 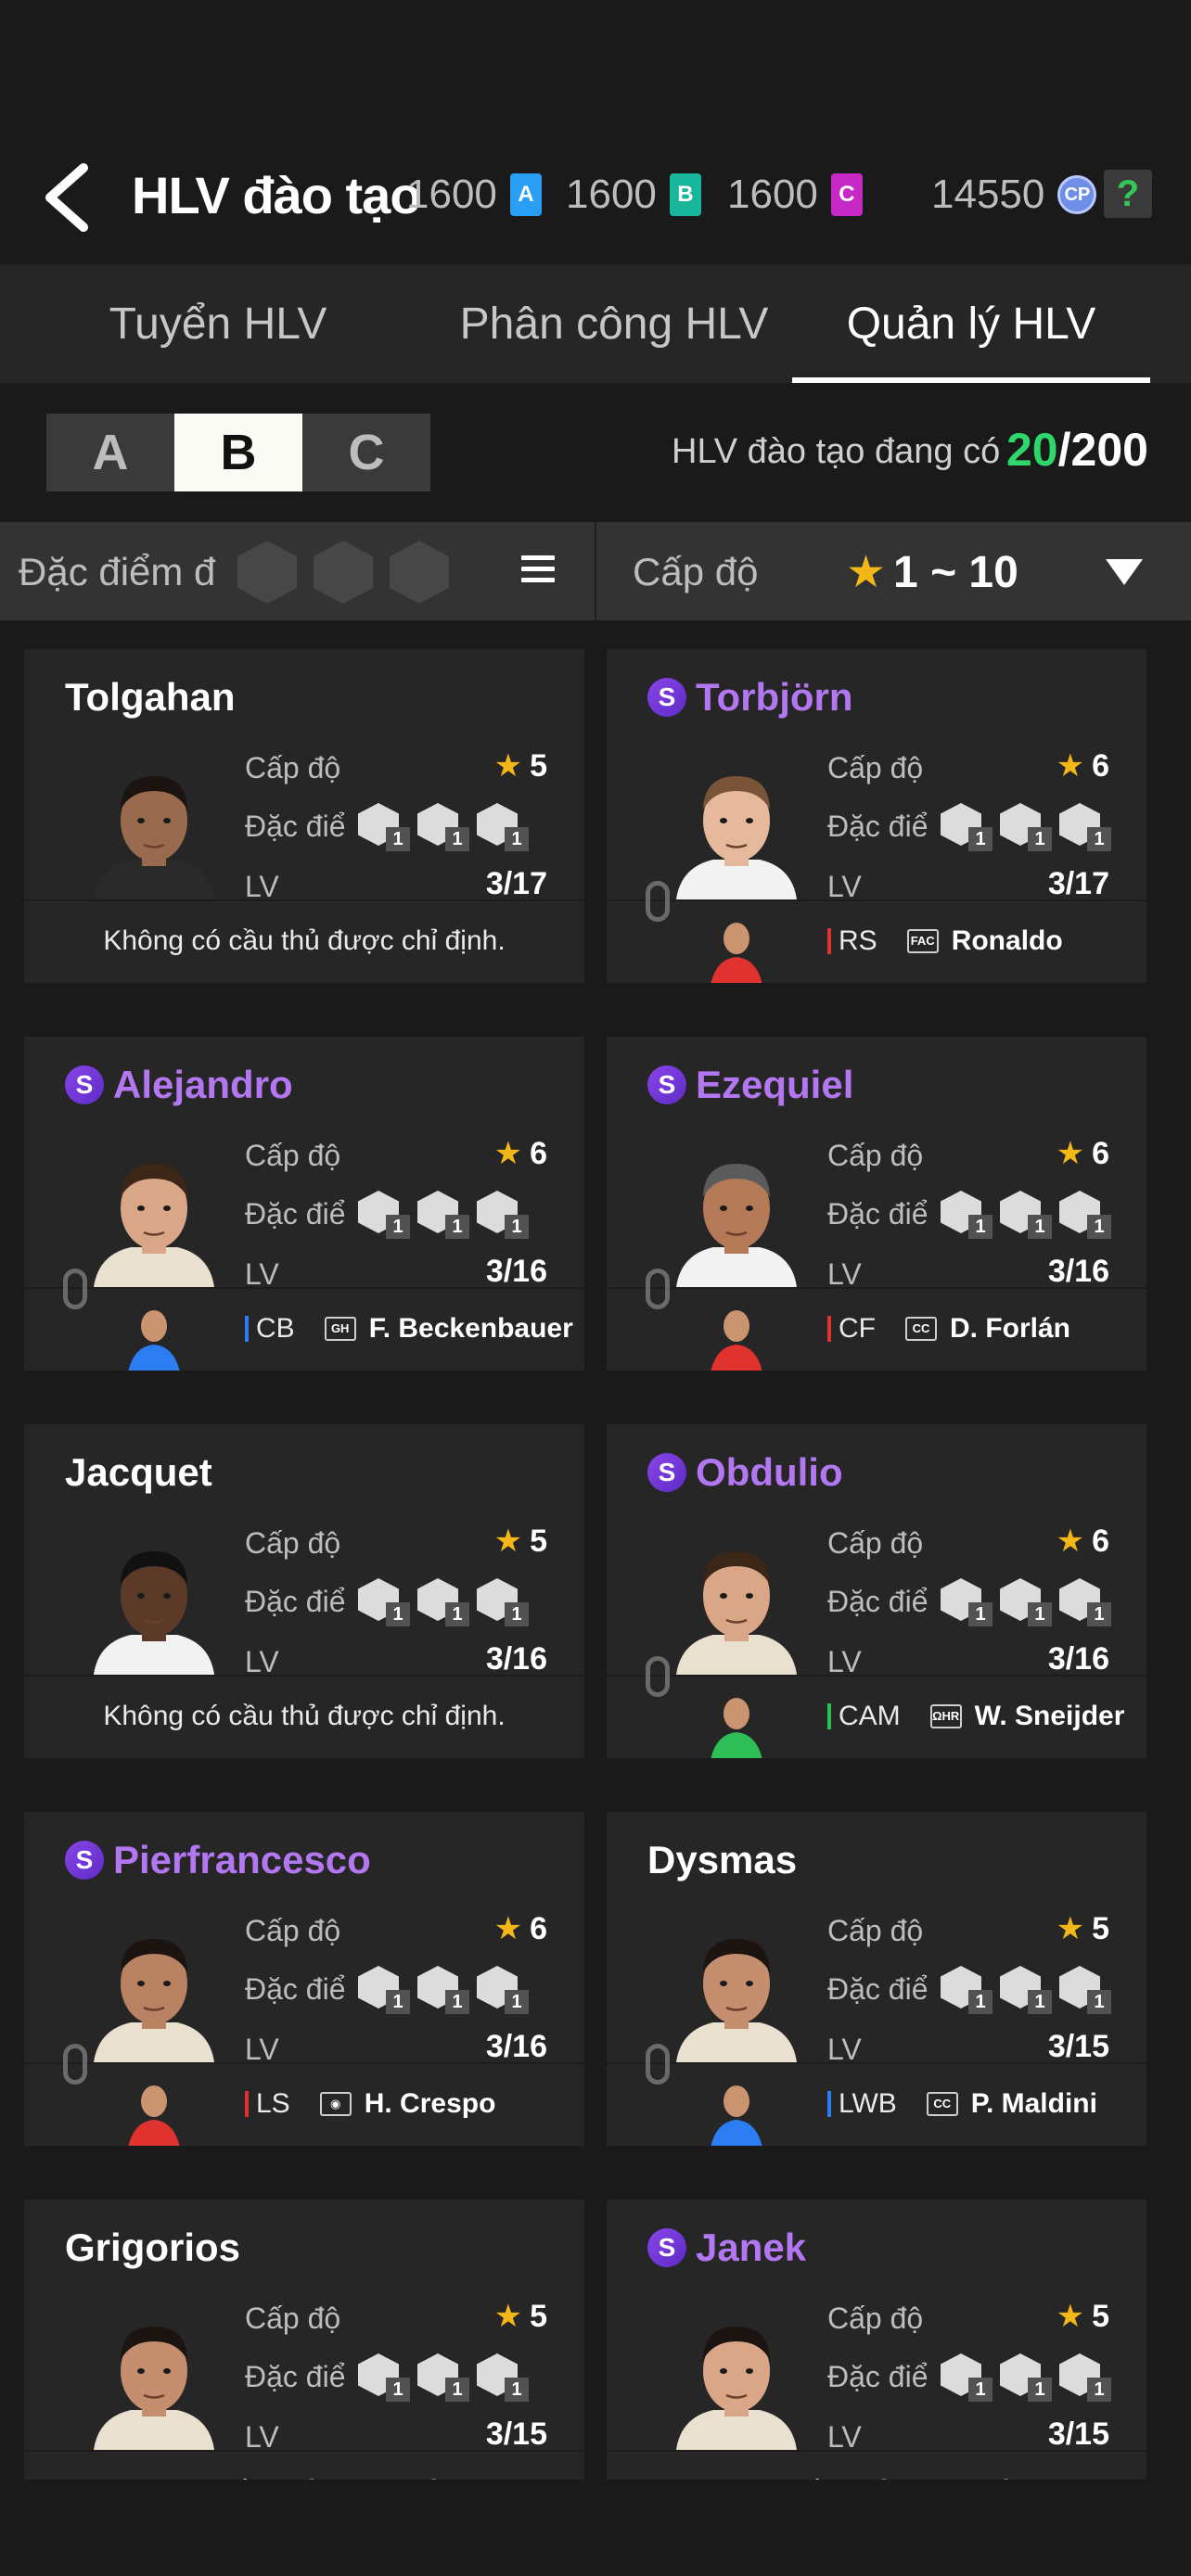 I want to click on level-filter-label: Cấp độ, so click(x=696, y=571).